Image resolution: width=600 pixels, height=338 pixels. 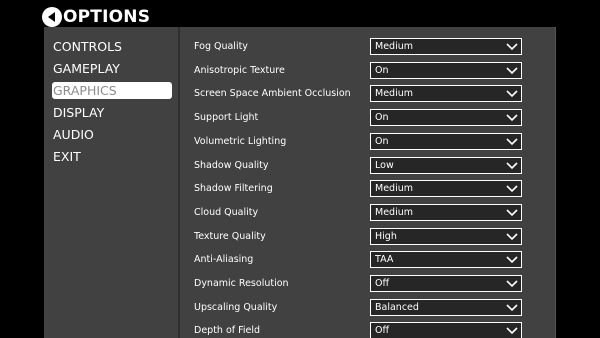 What do you see at coordinates (446, 46) in the screenshot?
I see `setting-dropdown-fog-quality: Medium` at bounding box center [446, 46].